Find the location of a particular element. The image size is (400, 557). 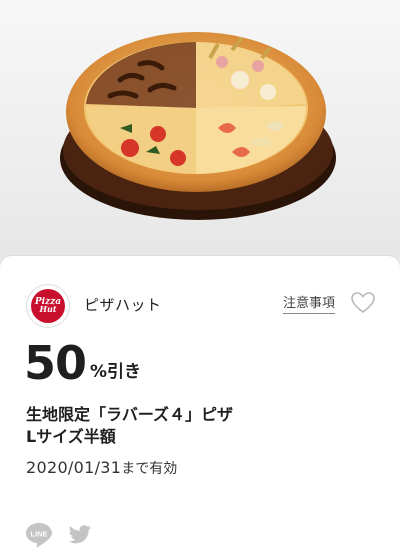

line-share-icon: LINE is located at coordinates (39, 535).